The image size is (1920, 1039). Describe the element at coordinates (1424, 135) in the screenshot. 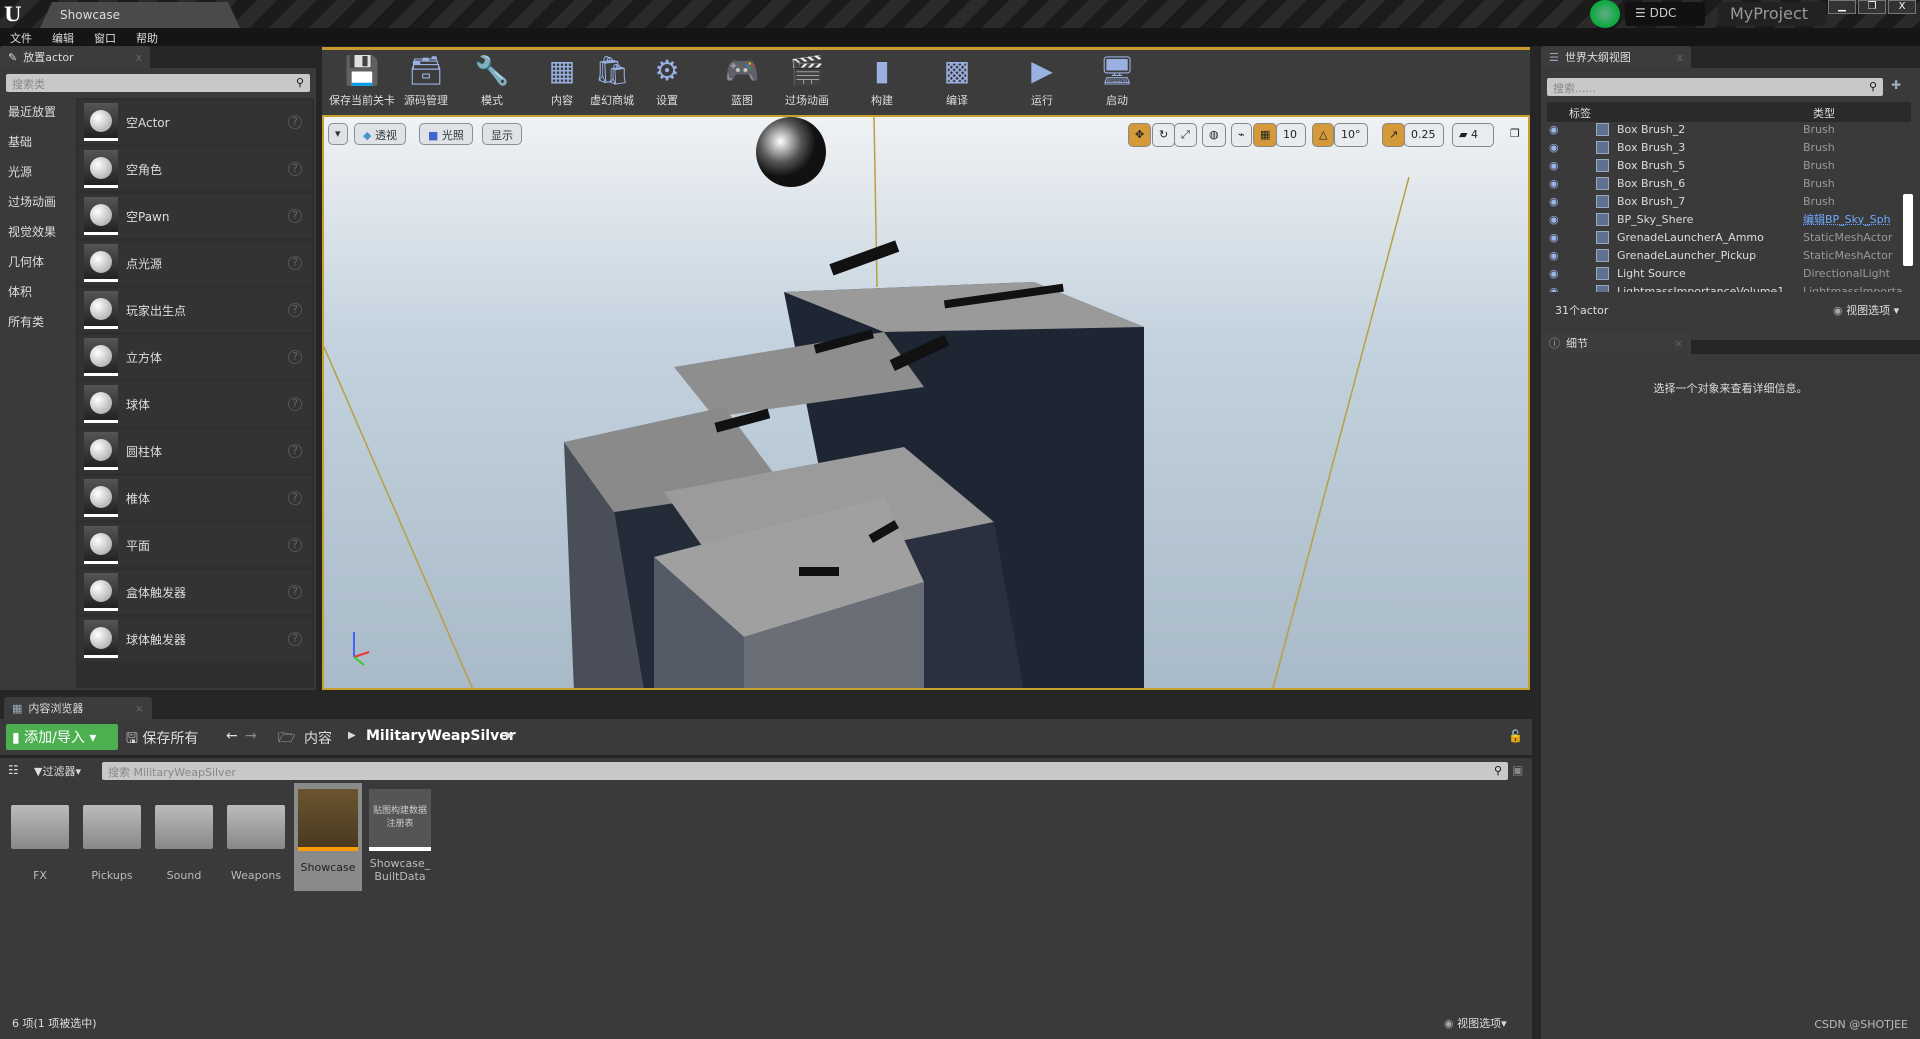

I see `scale-snap-value: 0.25` at that location.